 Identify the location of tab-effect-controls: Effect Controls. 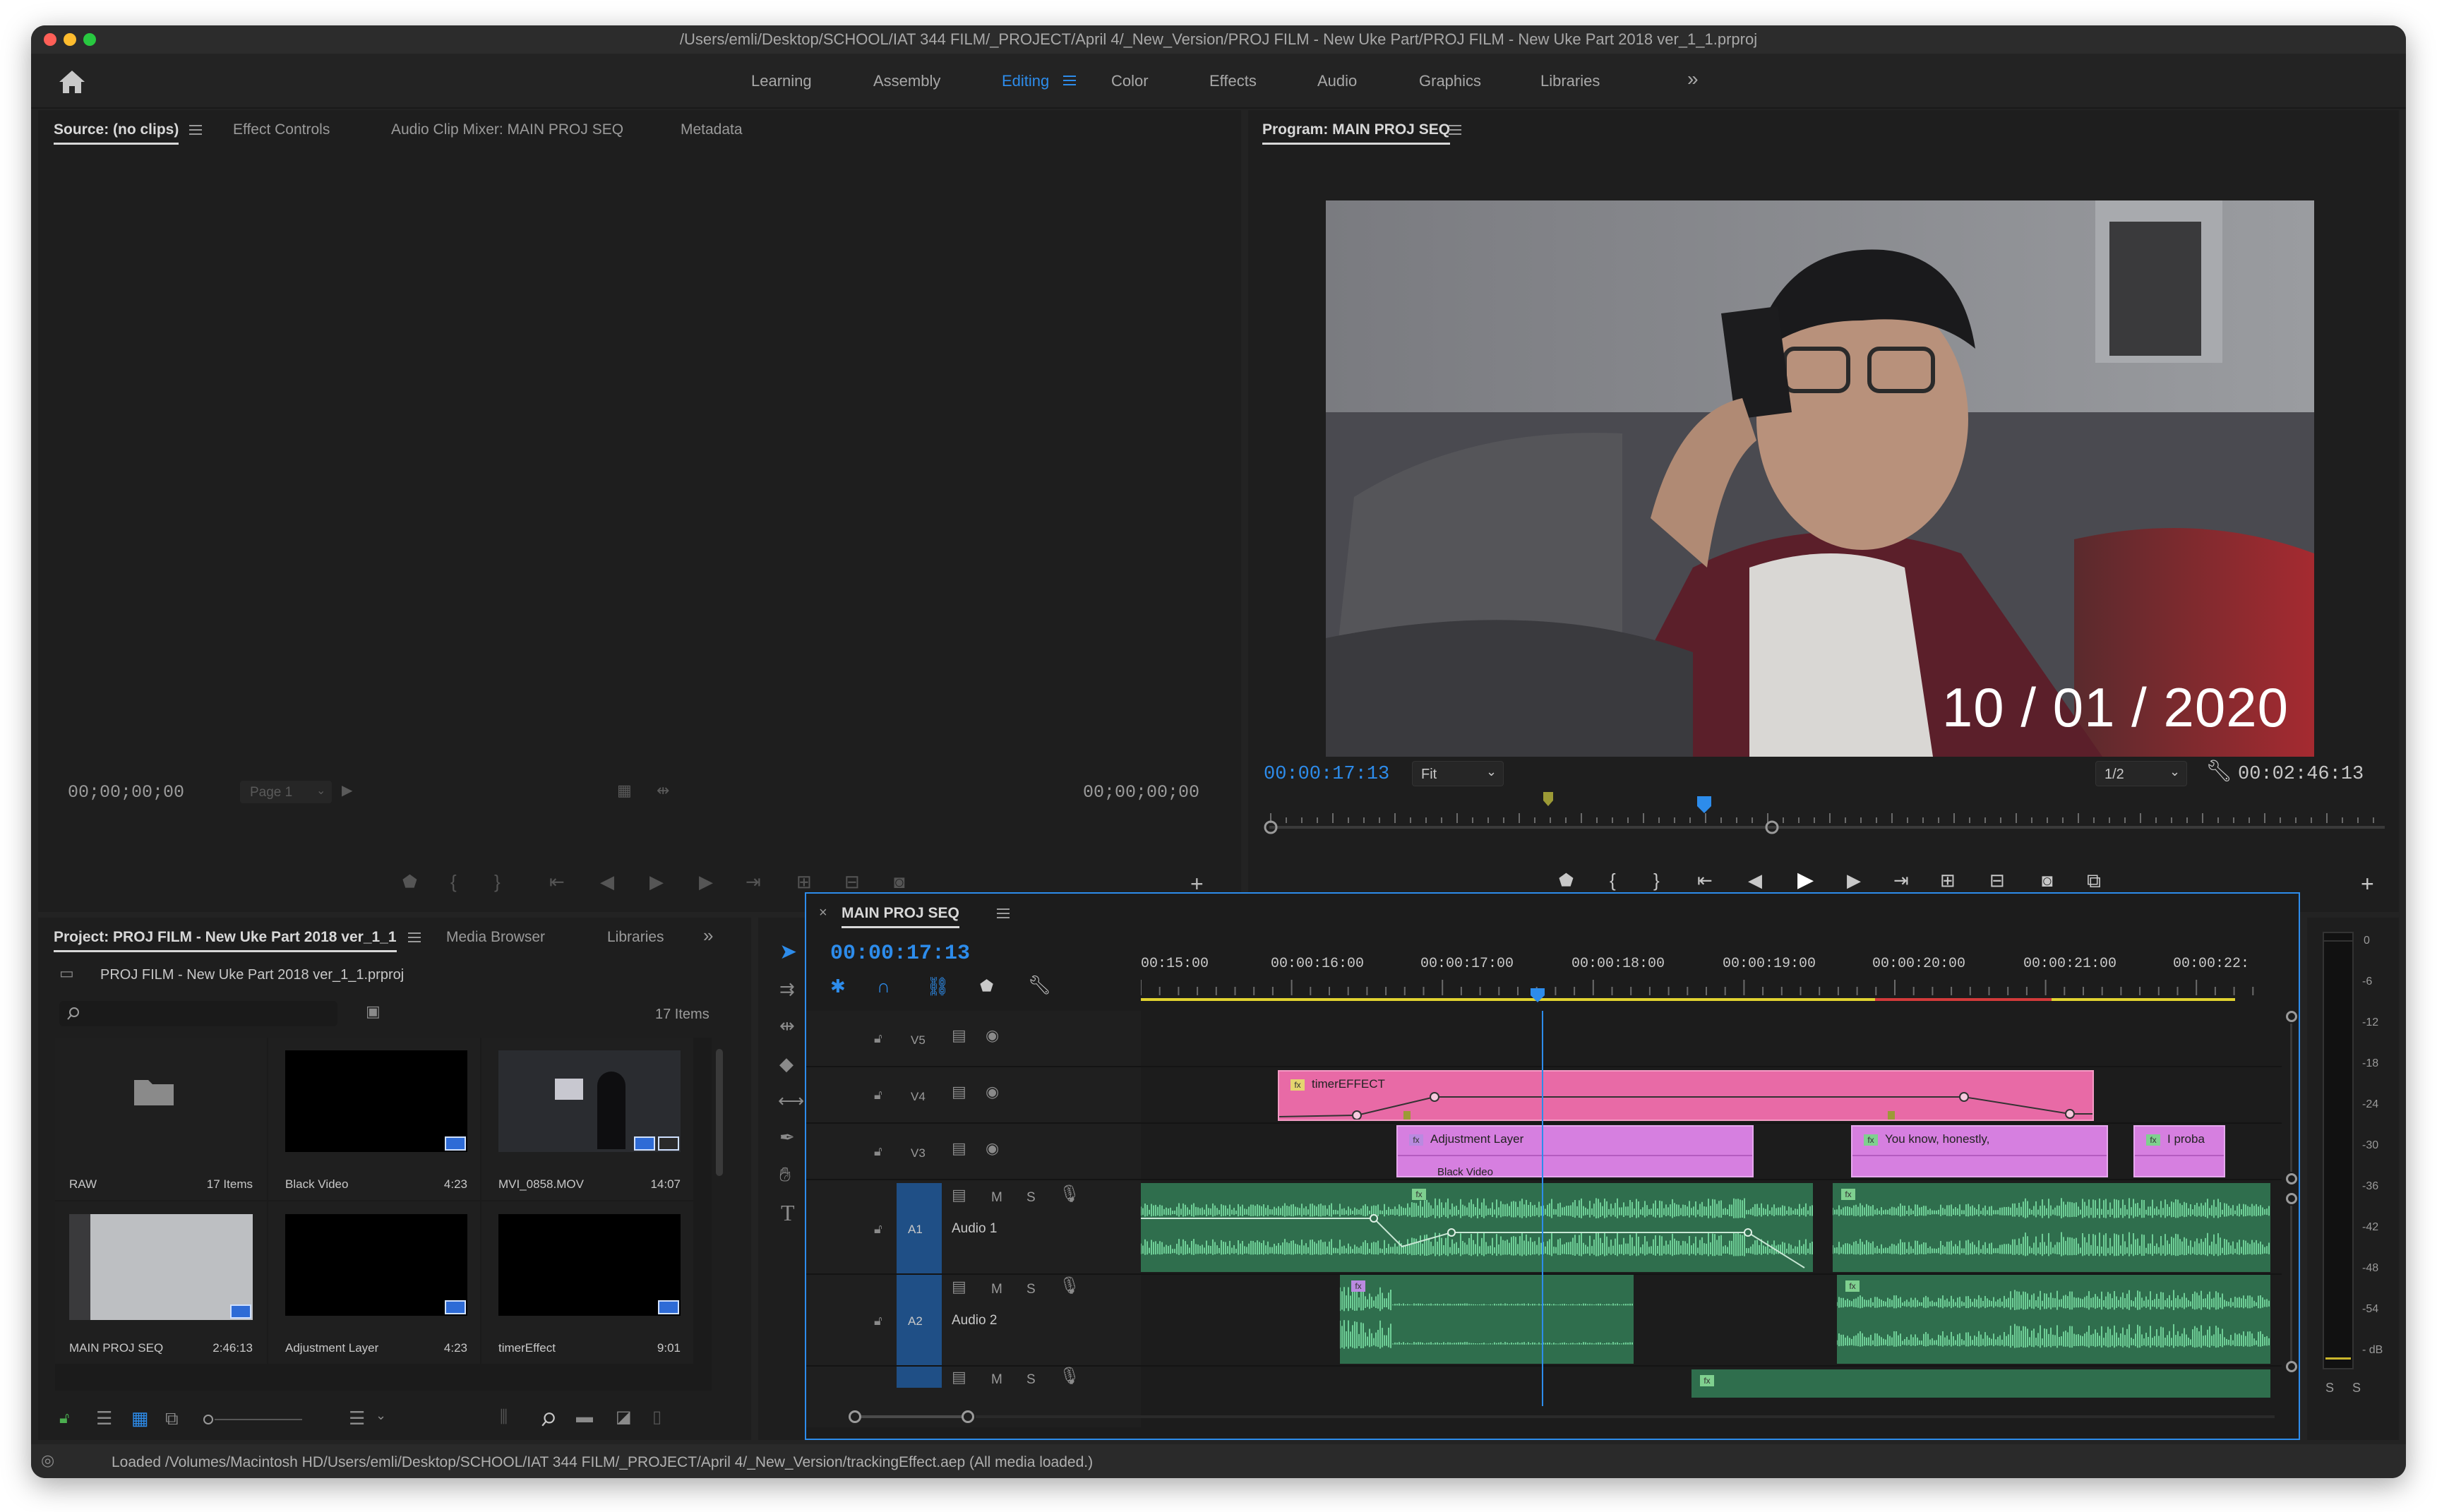
(281, 130).